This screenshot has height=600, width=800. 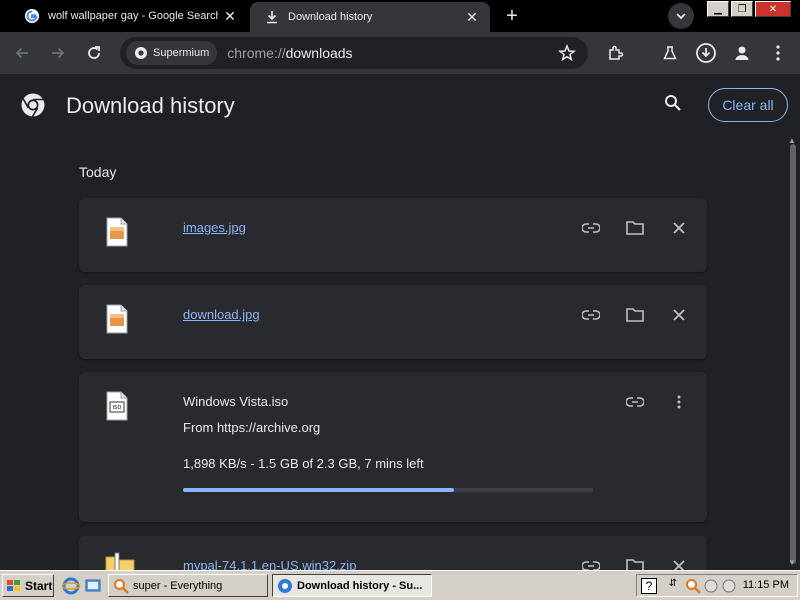 I want to click on disc-image-file-icon: ISO, so click(x=117, y=406).